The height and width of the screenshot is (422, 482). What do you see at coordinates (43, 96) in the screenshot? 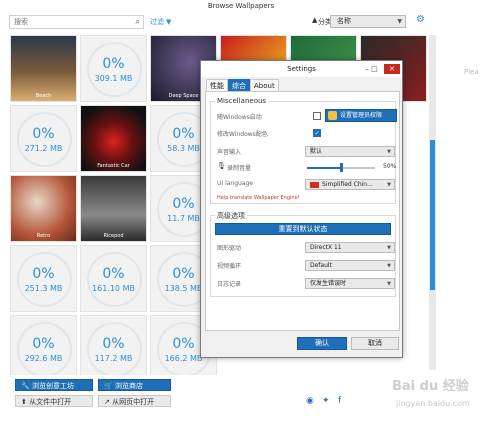
I see `tile-caption: Beach` at bounding box center [43, 96].